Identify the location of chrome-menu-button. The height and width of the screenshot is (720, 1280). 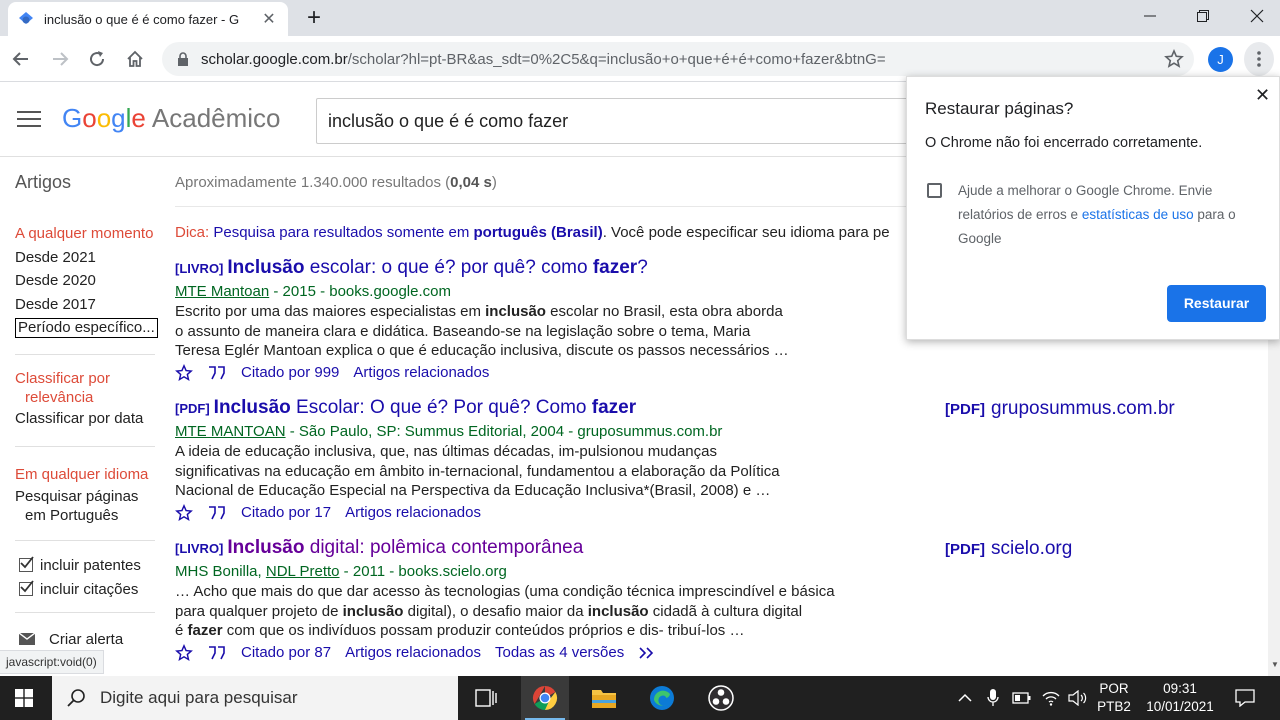
(1259, 59).